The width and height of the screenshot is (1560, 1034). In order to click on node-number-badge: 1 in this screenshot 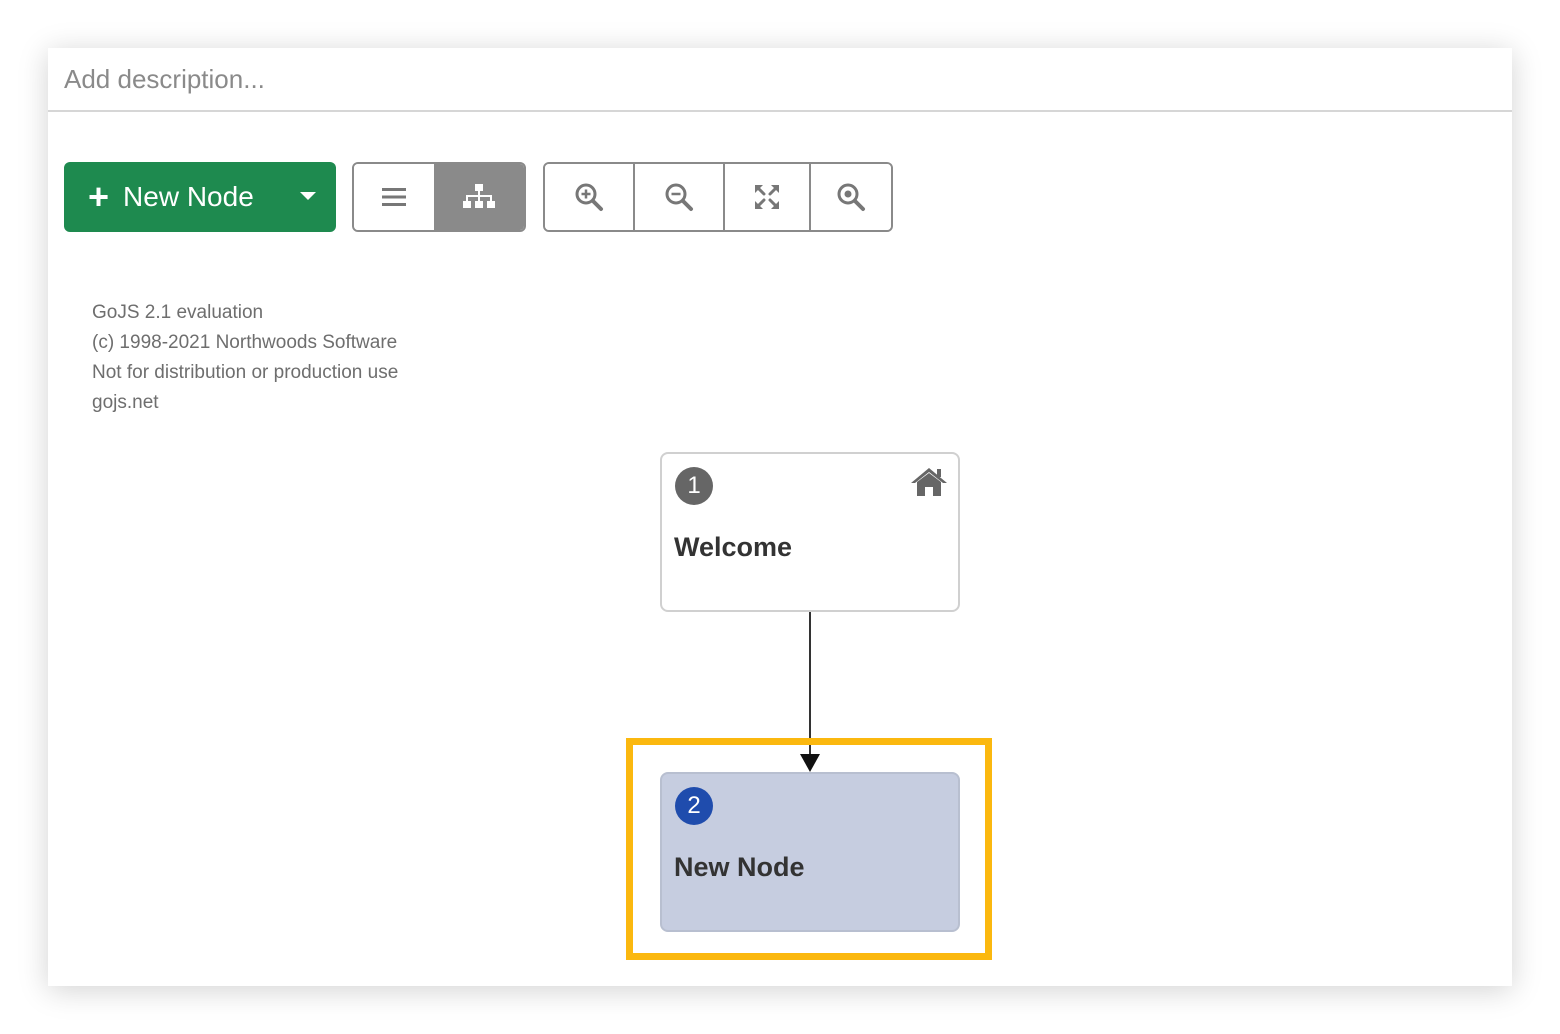, I will do `click(694, 486)`.